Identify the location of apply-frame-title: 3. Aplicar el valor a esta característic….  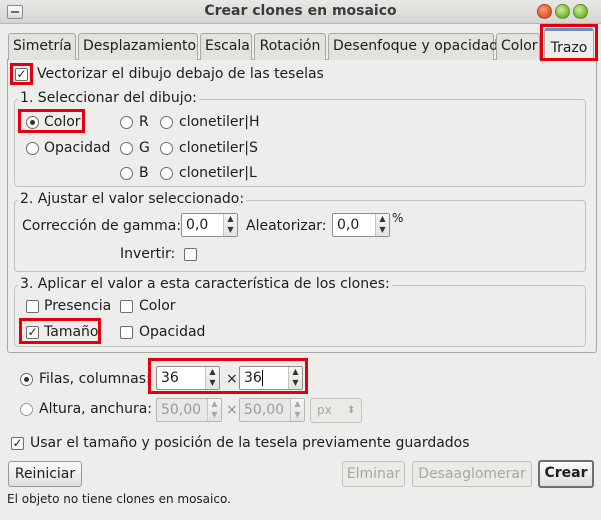
(205, 284).